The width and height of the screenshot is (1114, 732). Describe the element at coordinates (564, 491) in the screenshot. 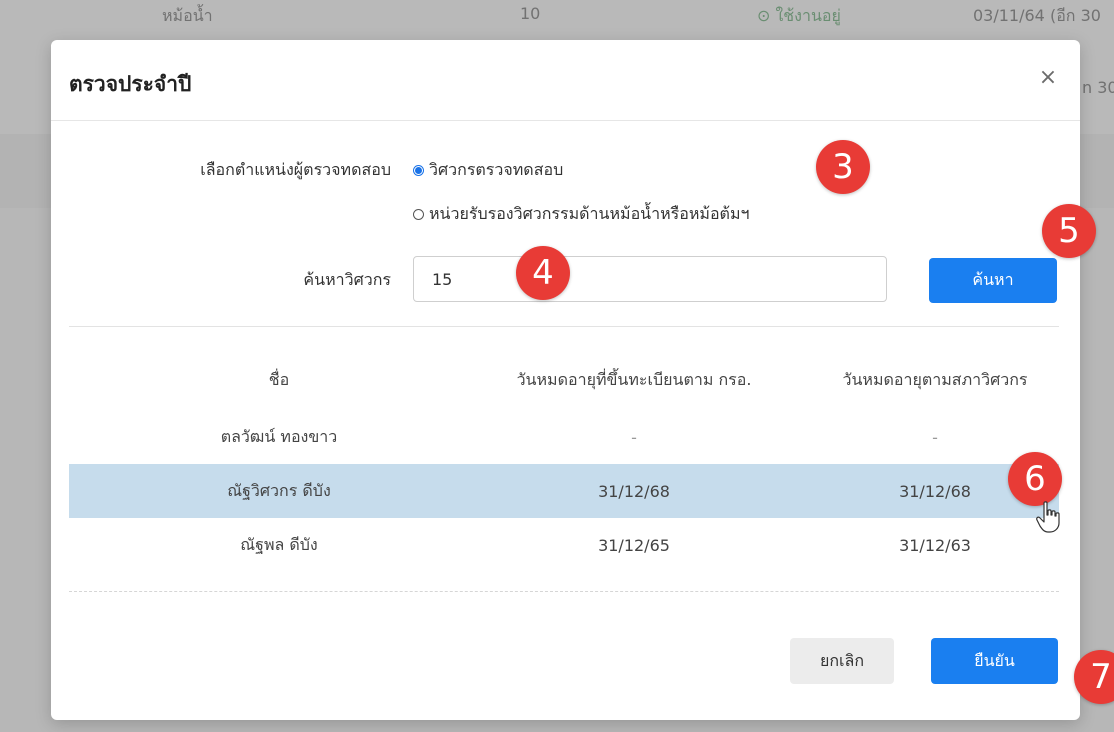

I see `table-row-selected: ณัฐวิศวกร ดีบัง 31/12/68 31/12/68` at that location.